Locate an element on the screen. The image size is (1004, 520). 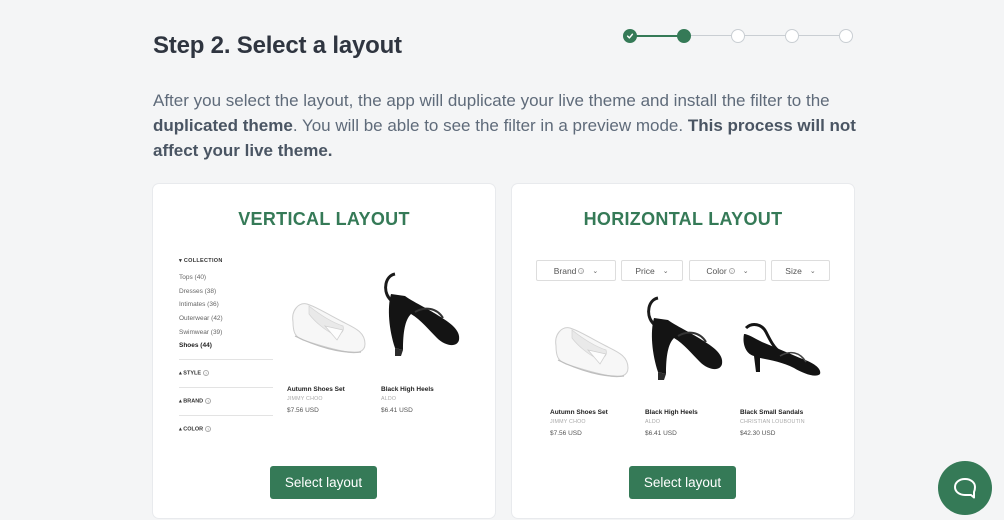
collection-item: Tops (40) is located at coordinates (193, 277).